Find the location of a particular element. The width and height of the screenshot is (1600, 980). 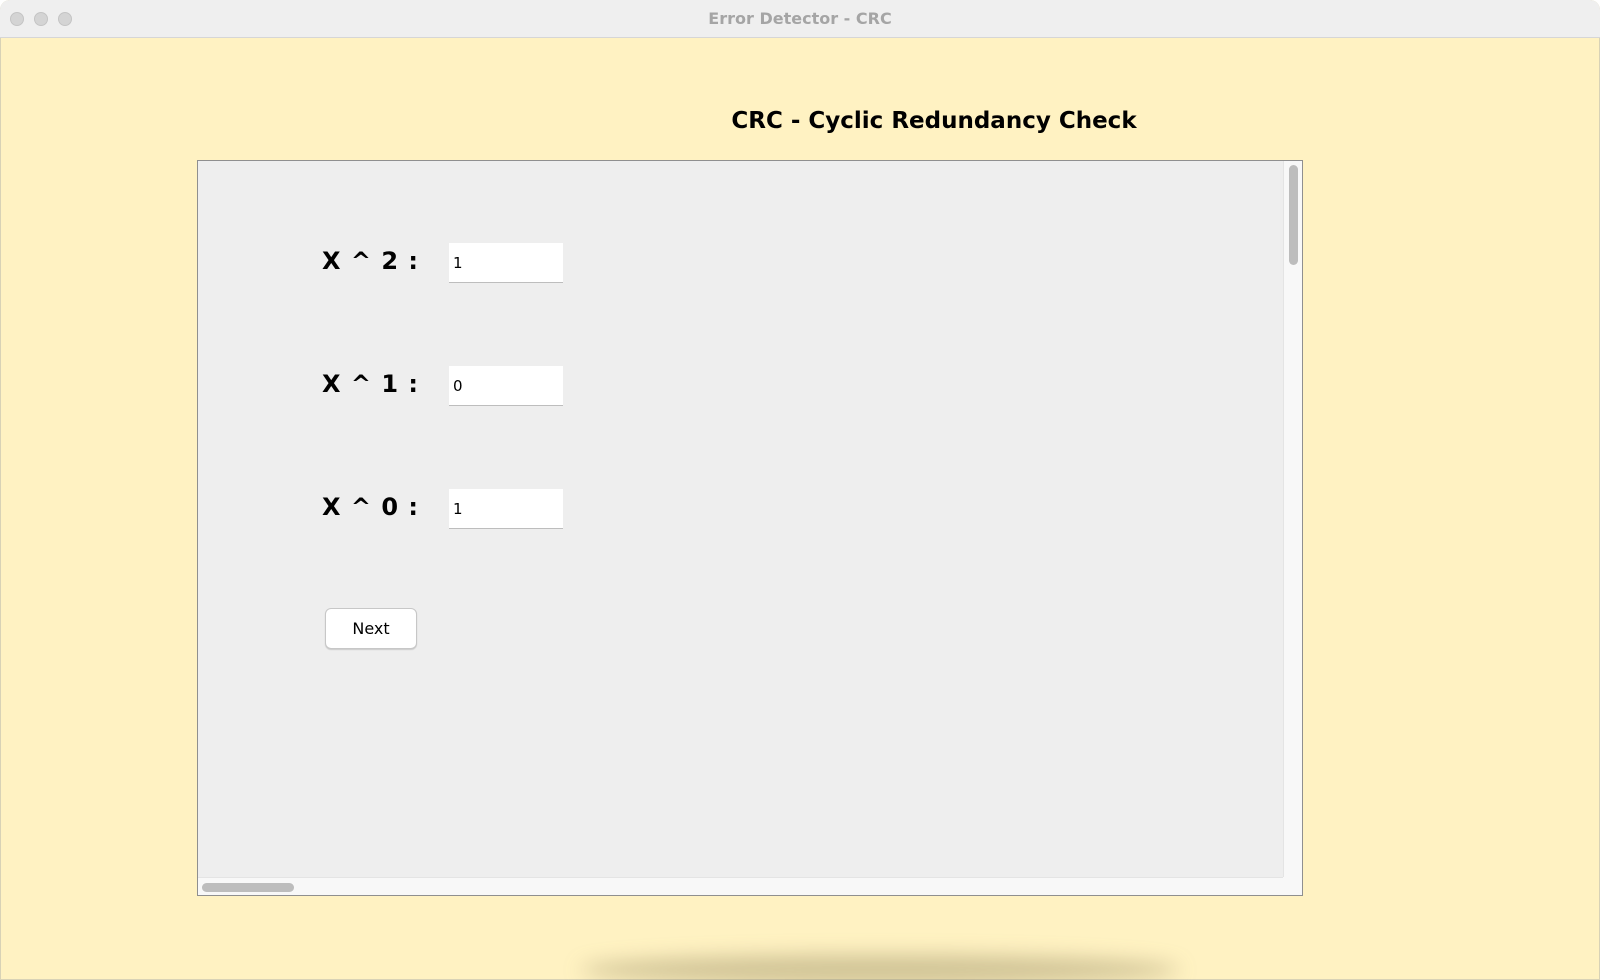

horizontal-scroll-thumb is located at coordinates (248, 887).